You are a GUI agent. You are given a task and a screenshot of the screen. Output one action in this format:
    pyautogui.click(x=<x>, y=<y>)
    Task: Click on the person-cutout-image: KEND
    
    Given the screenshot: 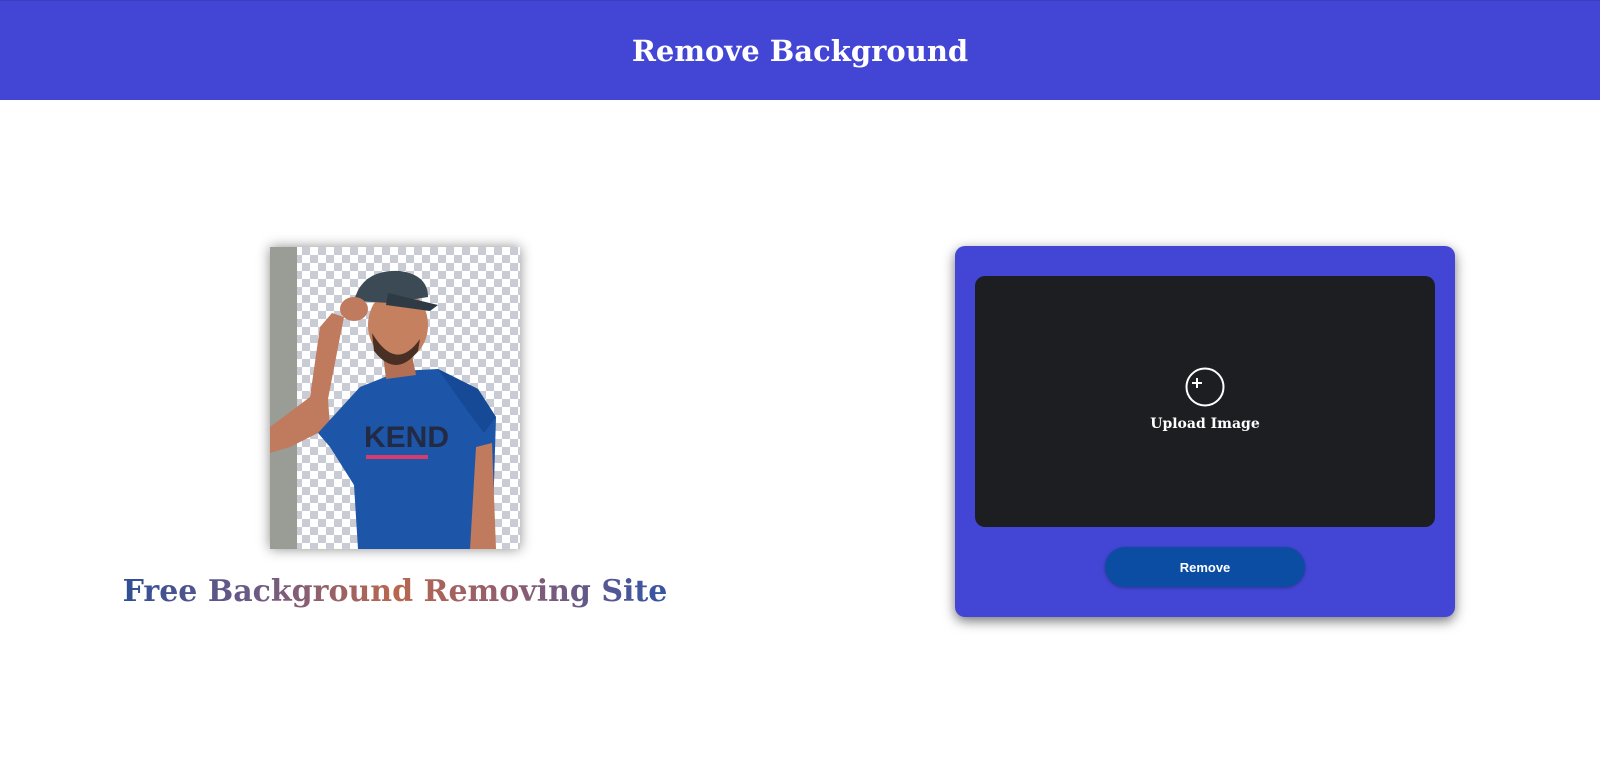 What is the action you would take?
    pyautogui.click(x=395, y=398)
    